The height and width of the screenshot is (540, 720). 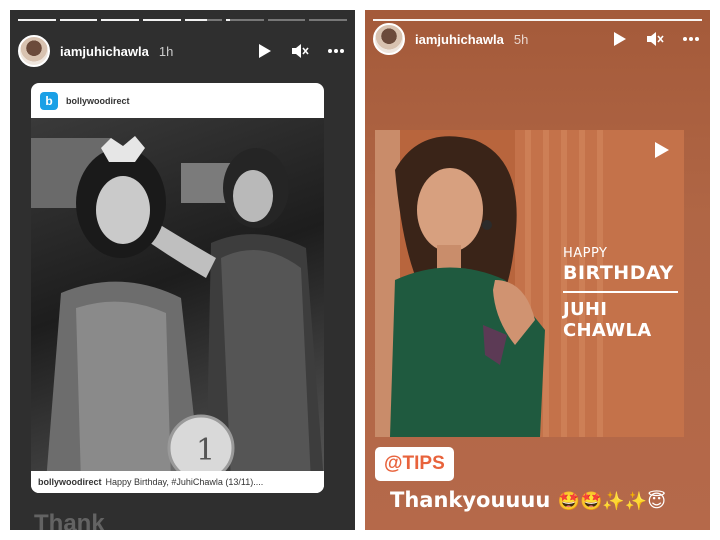 What do you see at coordinates (49, 100) in the screenshot?
I see `source-logo: b` at bounding box center [49, 100].